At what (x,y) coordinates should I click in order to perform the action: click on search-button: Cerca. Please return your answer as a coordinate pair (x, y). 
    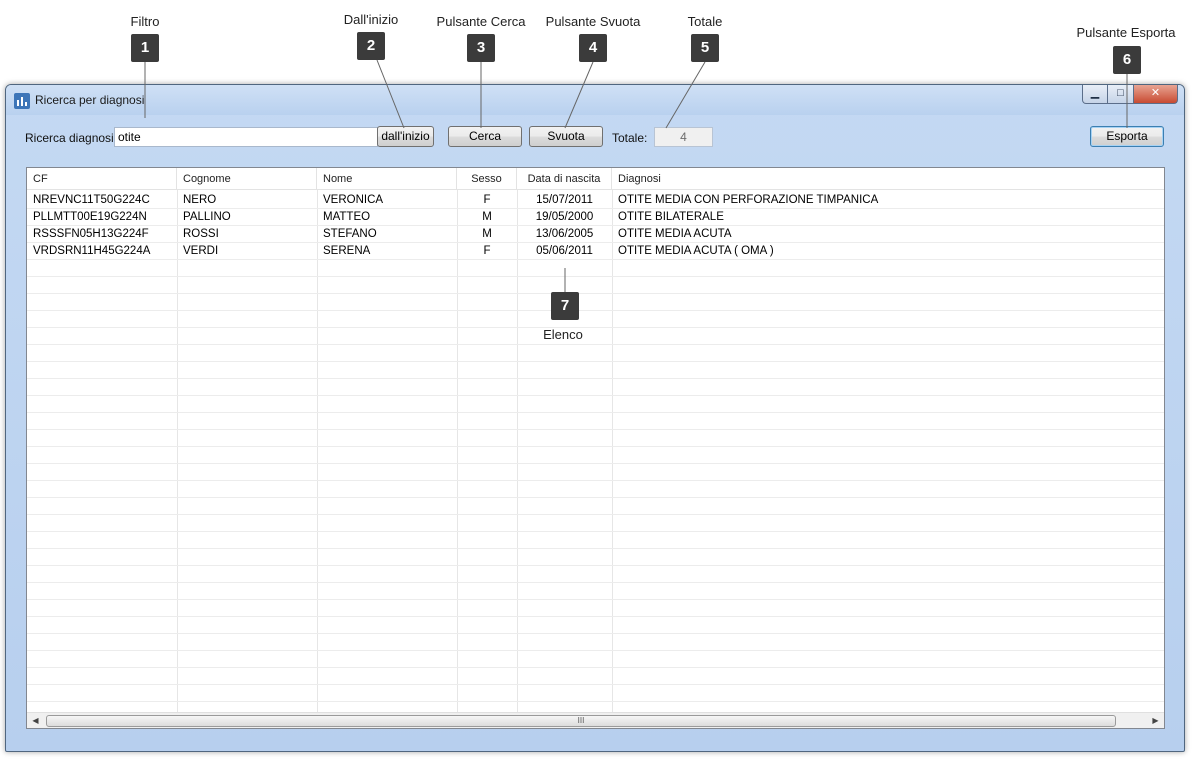
    Looking at the image, I should click on (485, 136).